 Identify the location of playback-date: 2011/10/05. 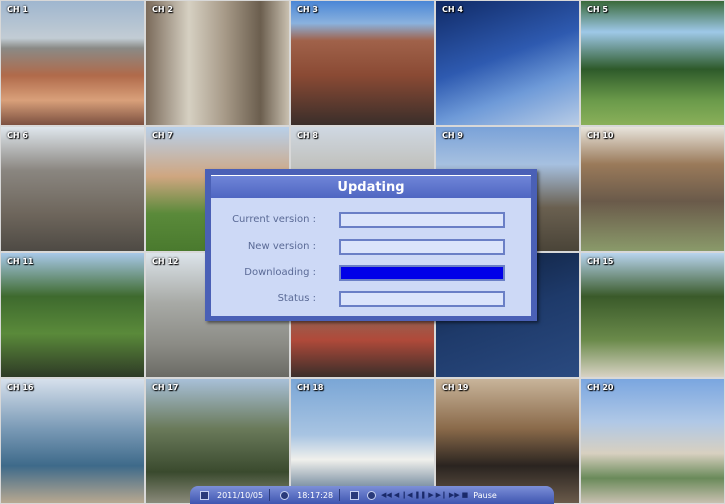
(240, 495).